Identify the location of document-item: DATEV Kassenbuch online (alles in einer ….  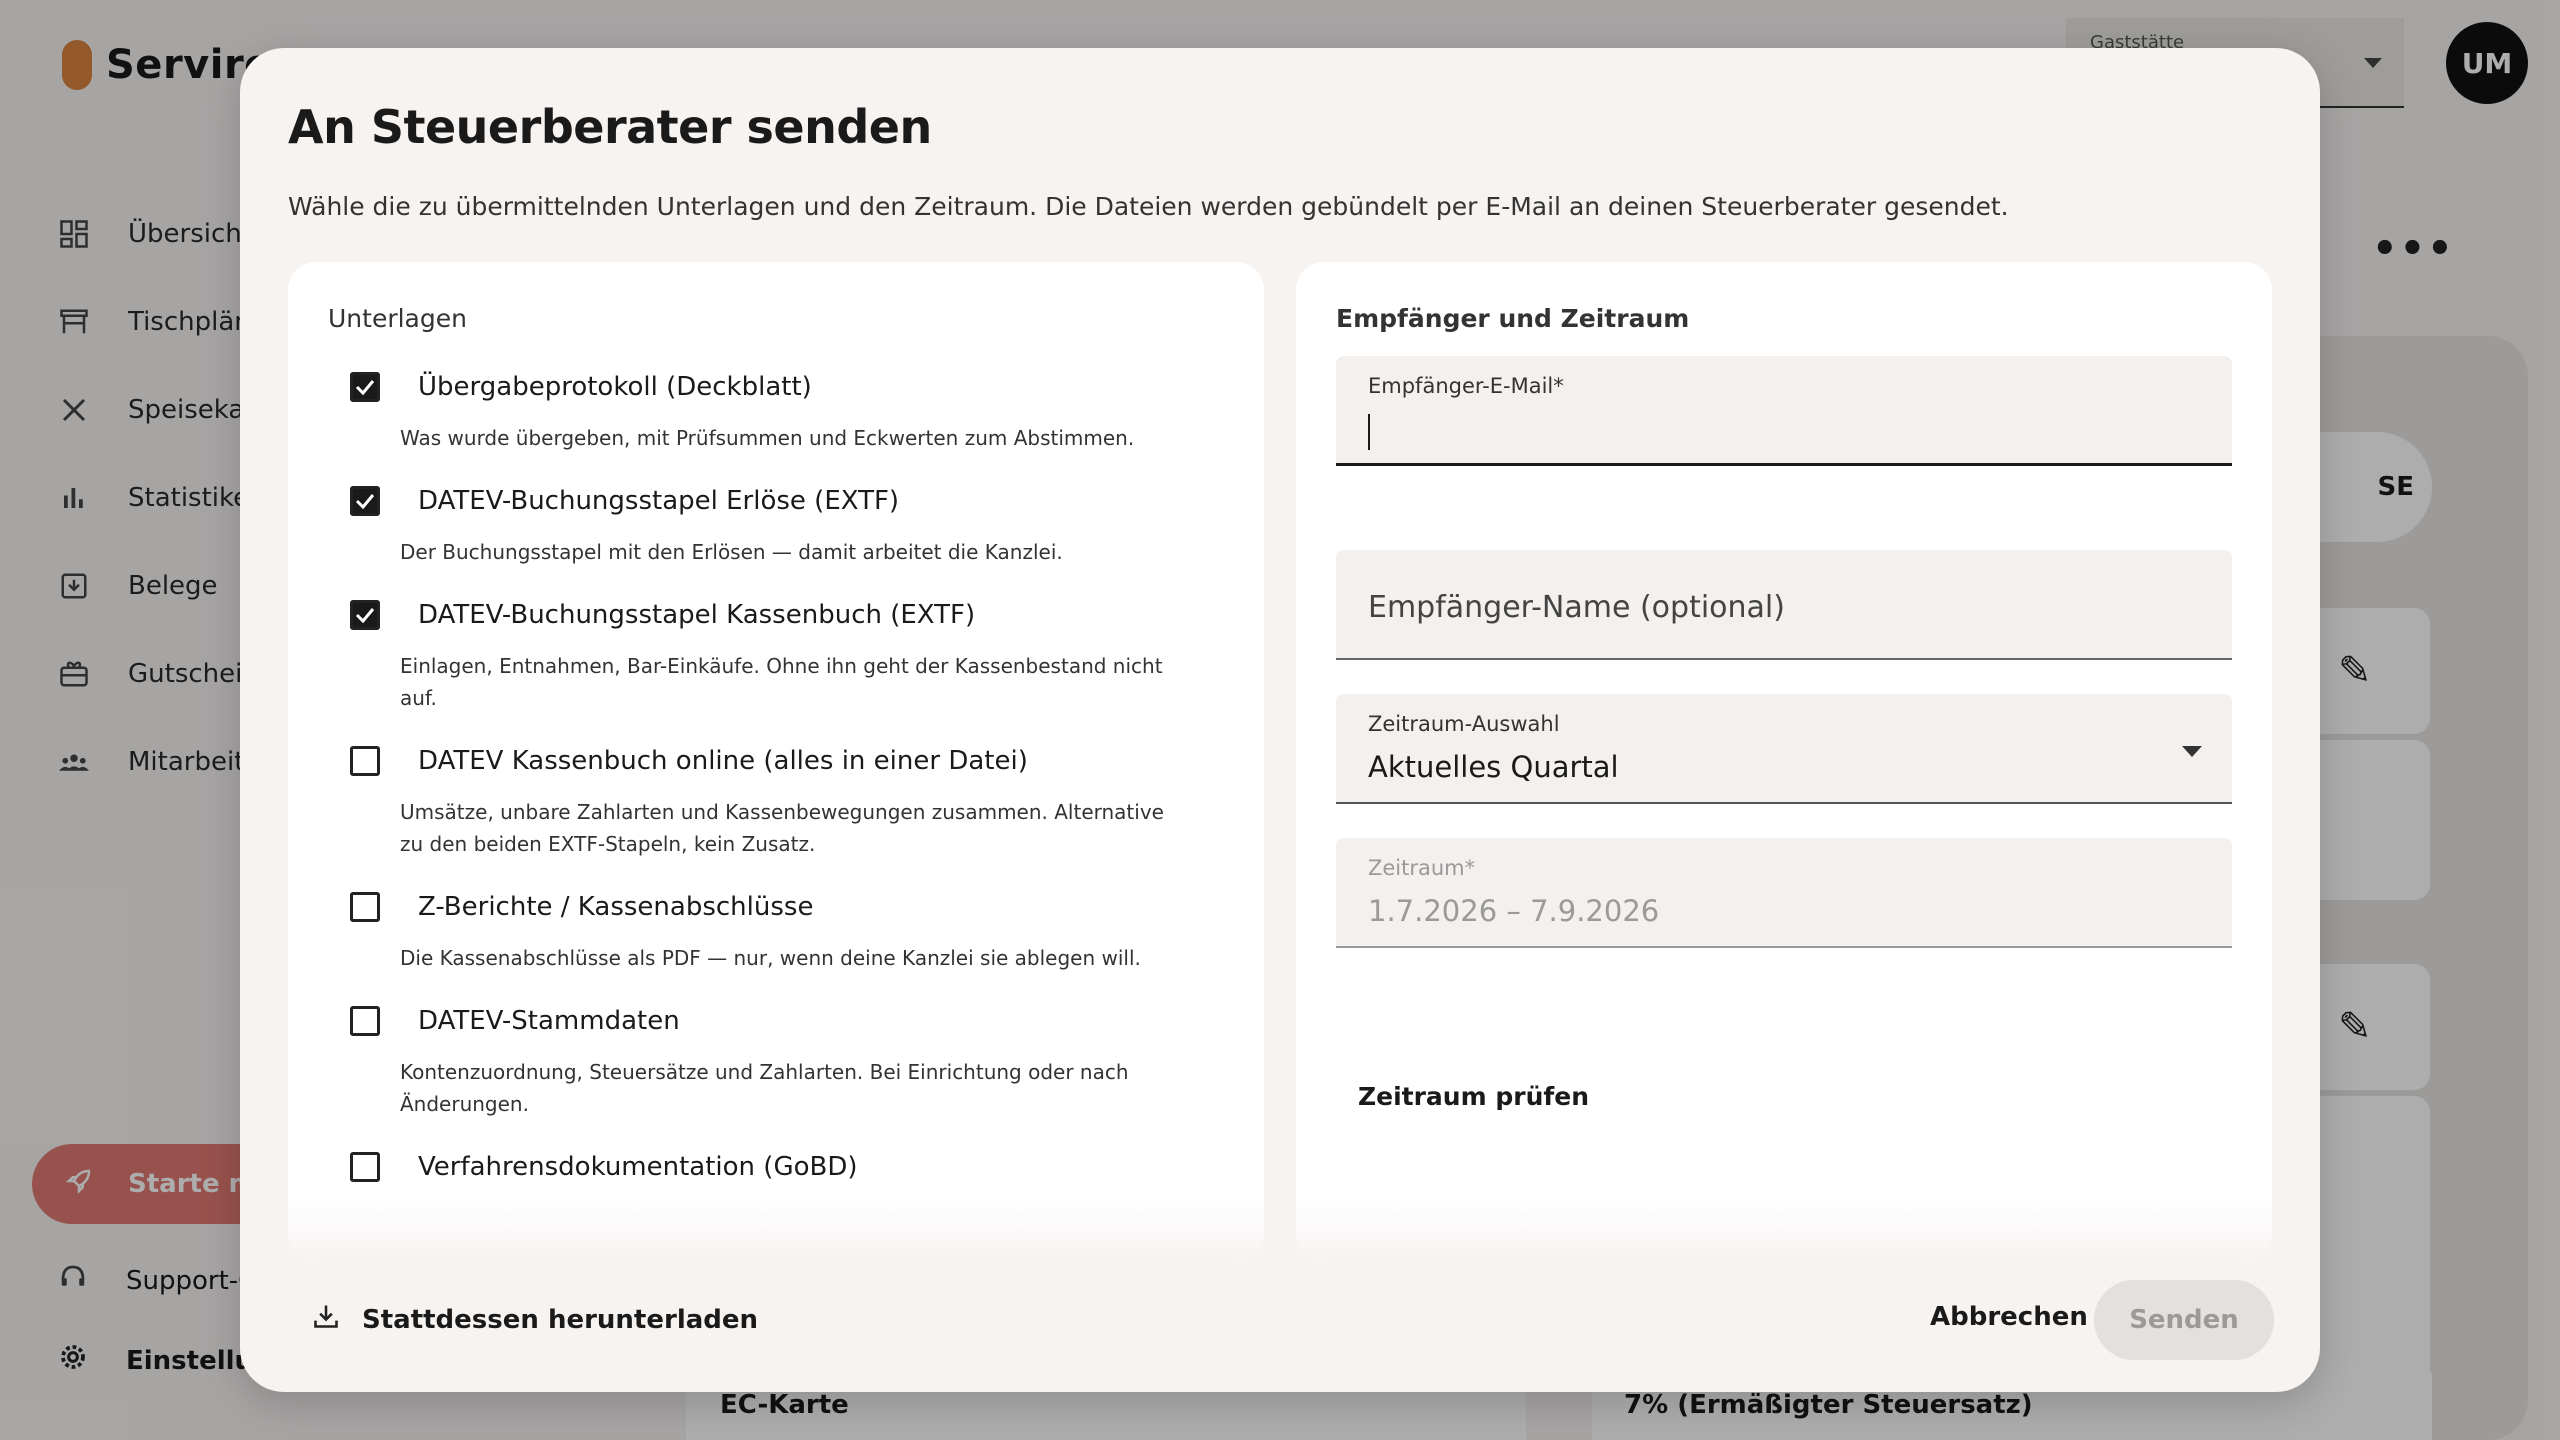
(778, 798).